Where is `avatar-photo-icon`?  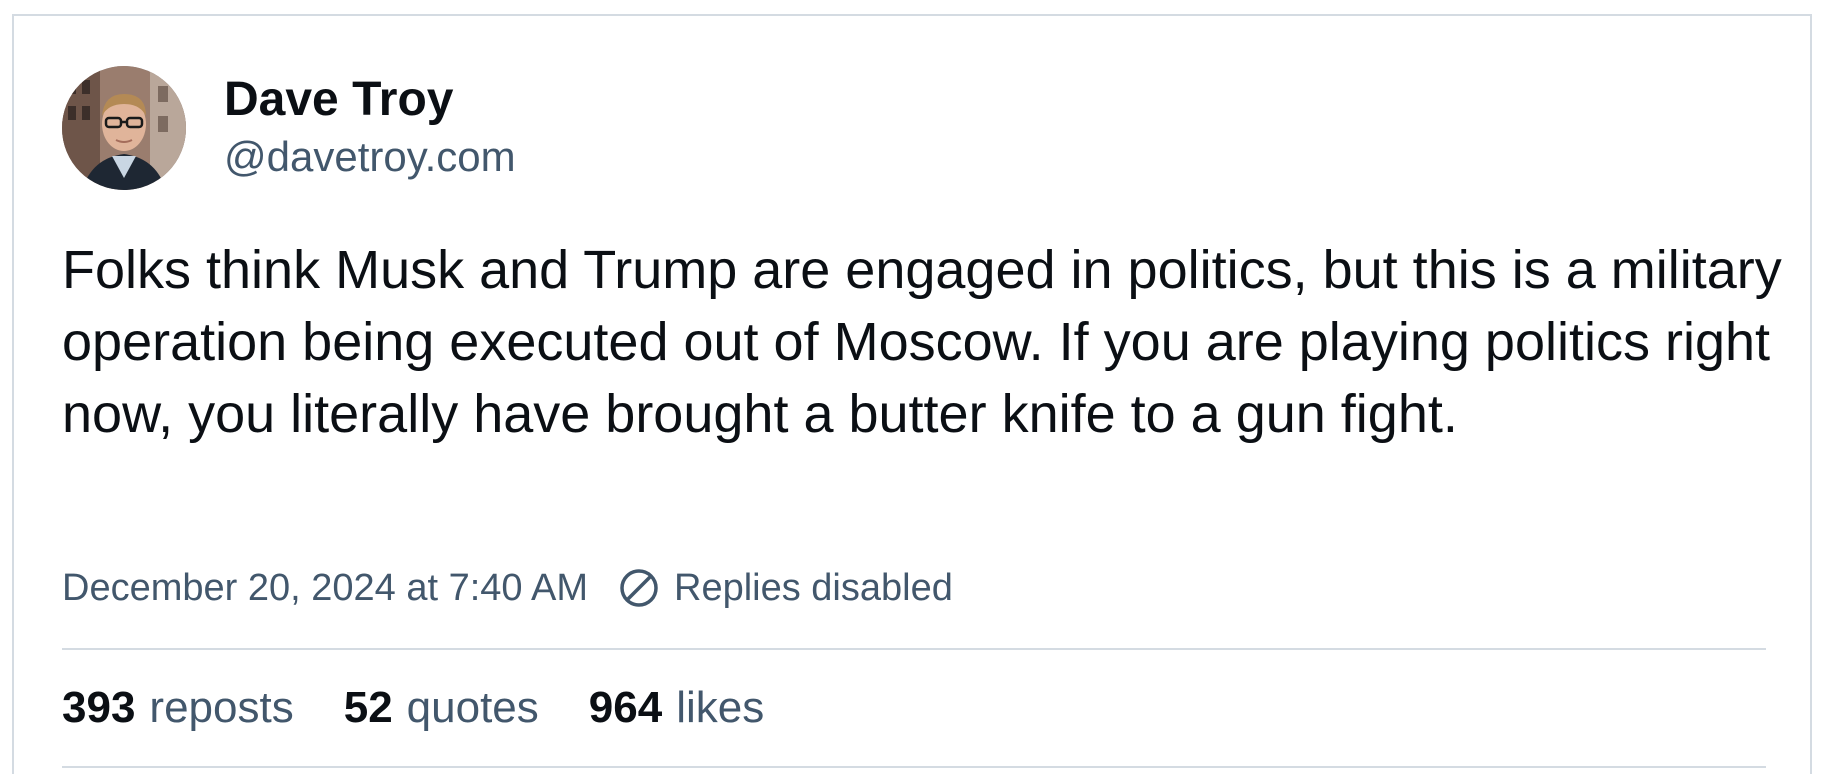
avatar-photo-icon is located at coordinates (124, 128).